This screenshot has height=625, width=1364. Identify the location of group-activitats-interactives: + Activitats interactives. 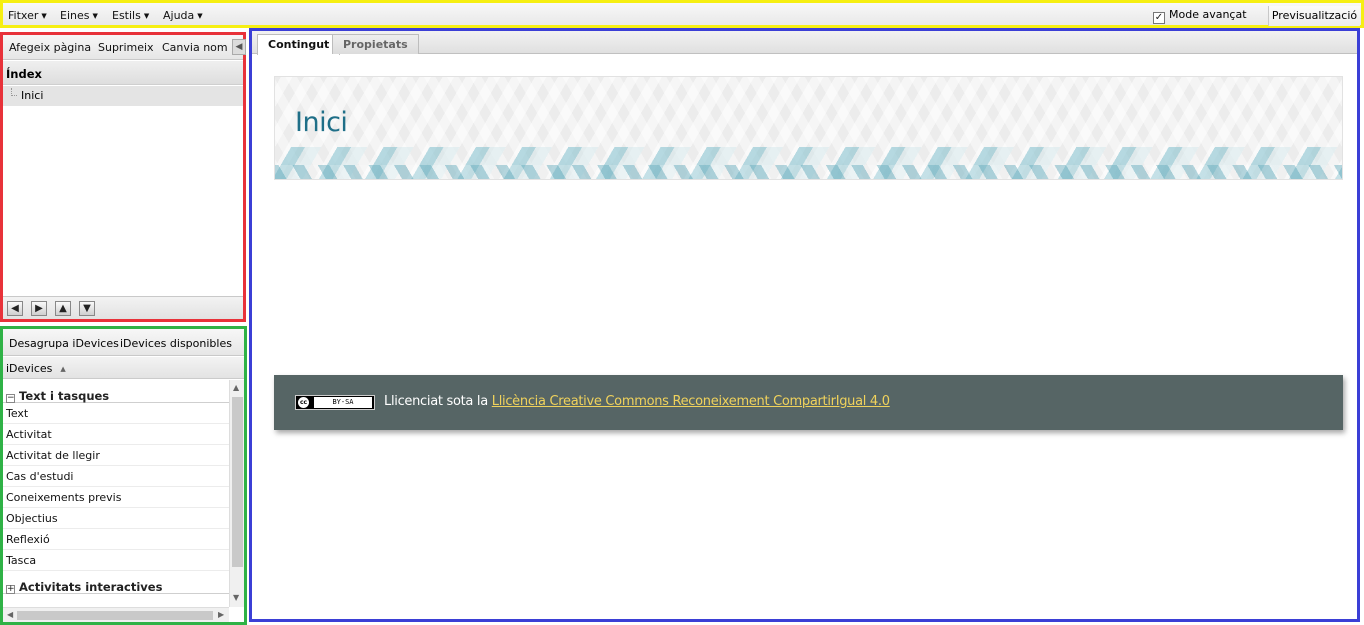
(116, 582).